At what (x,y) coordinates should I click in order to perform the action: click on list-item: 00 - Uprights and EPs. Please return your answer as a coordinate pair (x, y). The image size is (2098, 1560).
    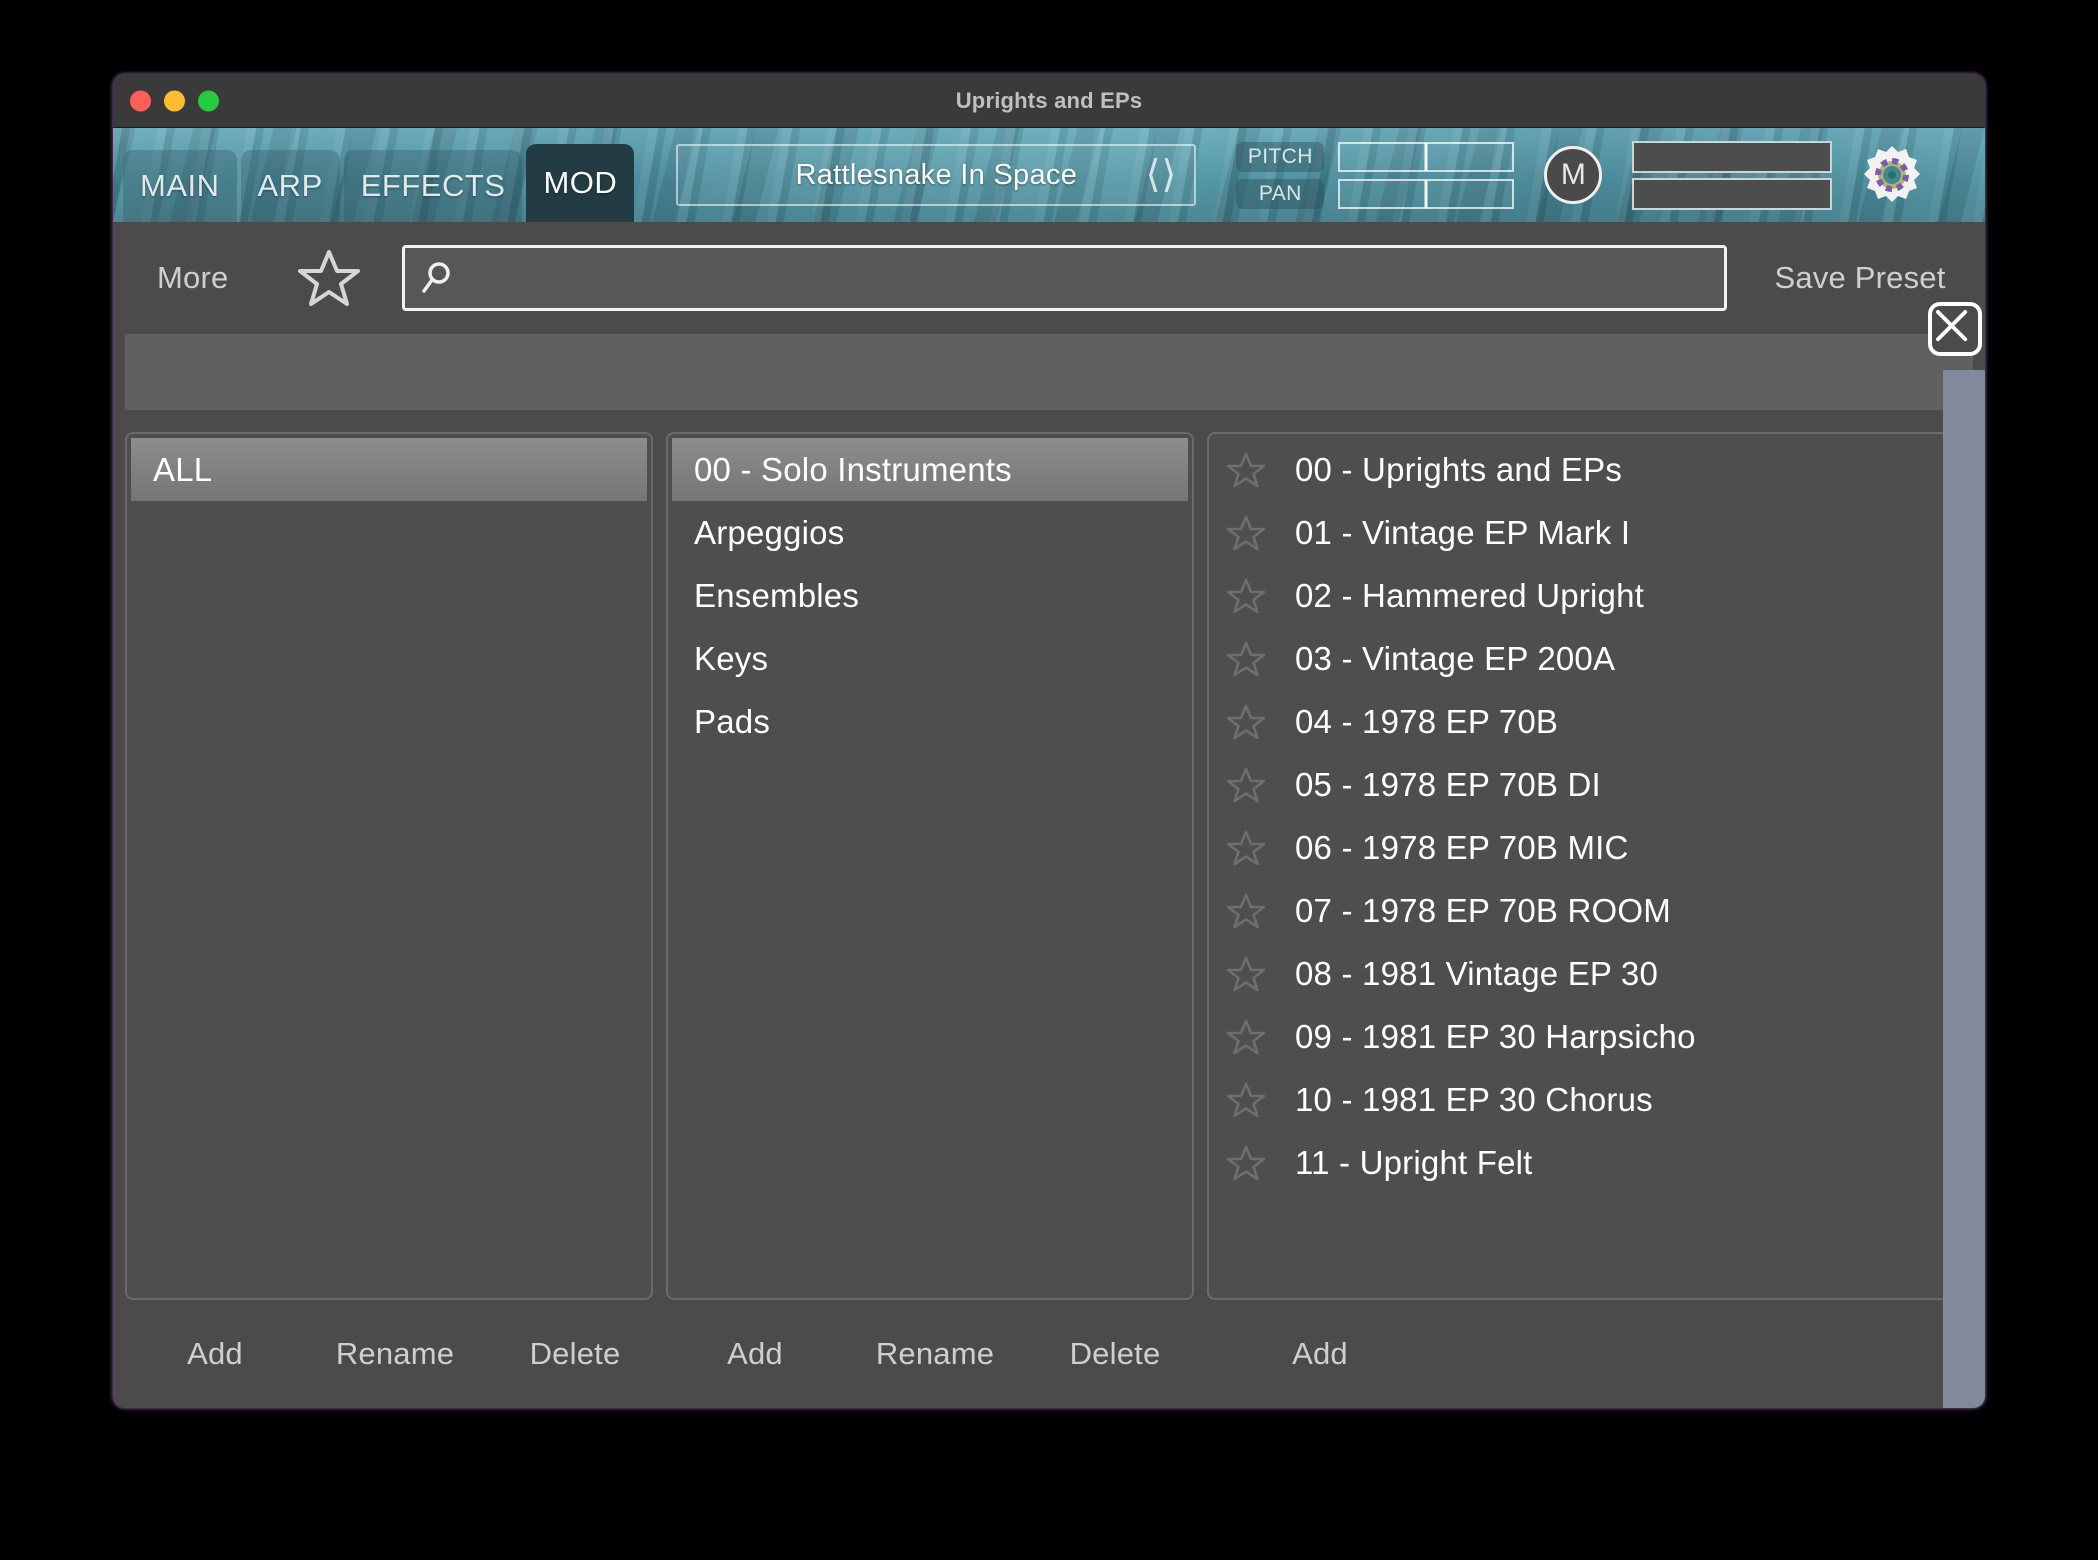
    Looking at the image, I should click on (1590, 469).